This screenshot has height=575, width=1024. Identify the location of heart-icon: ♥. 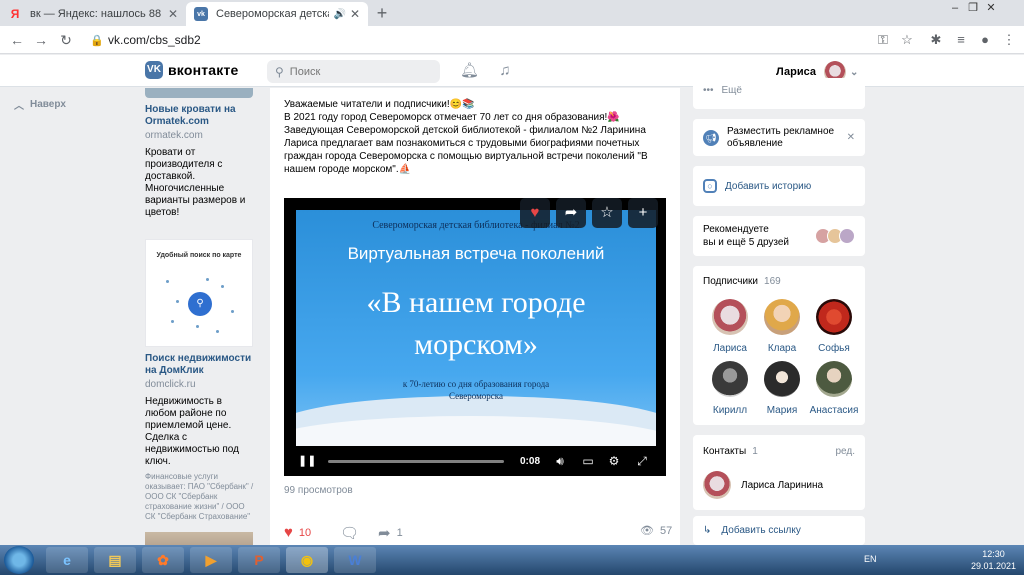
(288, 532).